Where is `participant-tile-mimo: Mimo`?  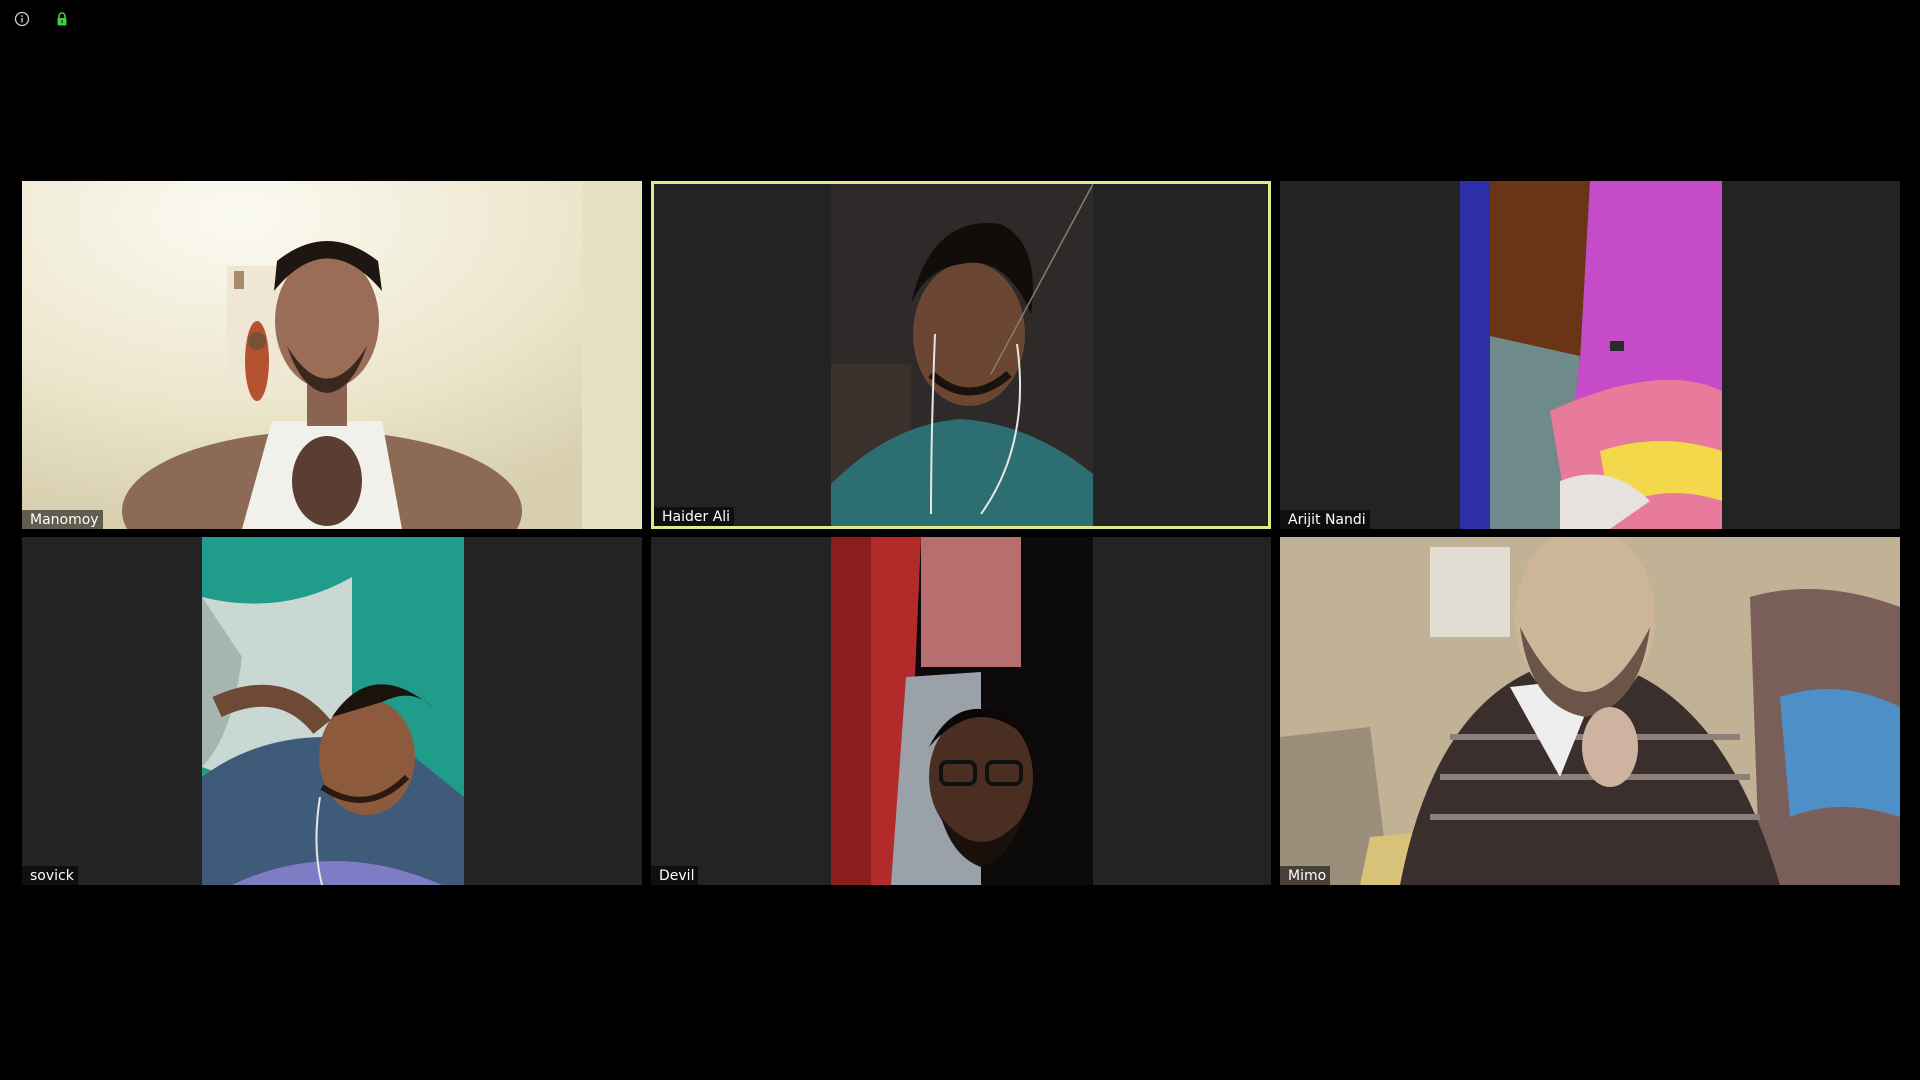 participant-tile-mimo: Mimo is located at coordinates (1590, 711).